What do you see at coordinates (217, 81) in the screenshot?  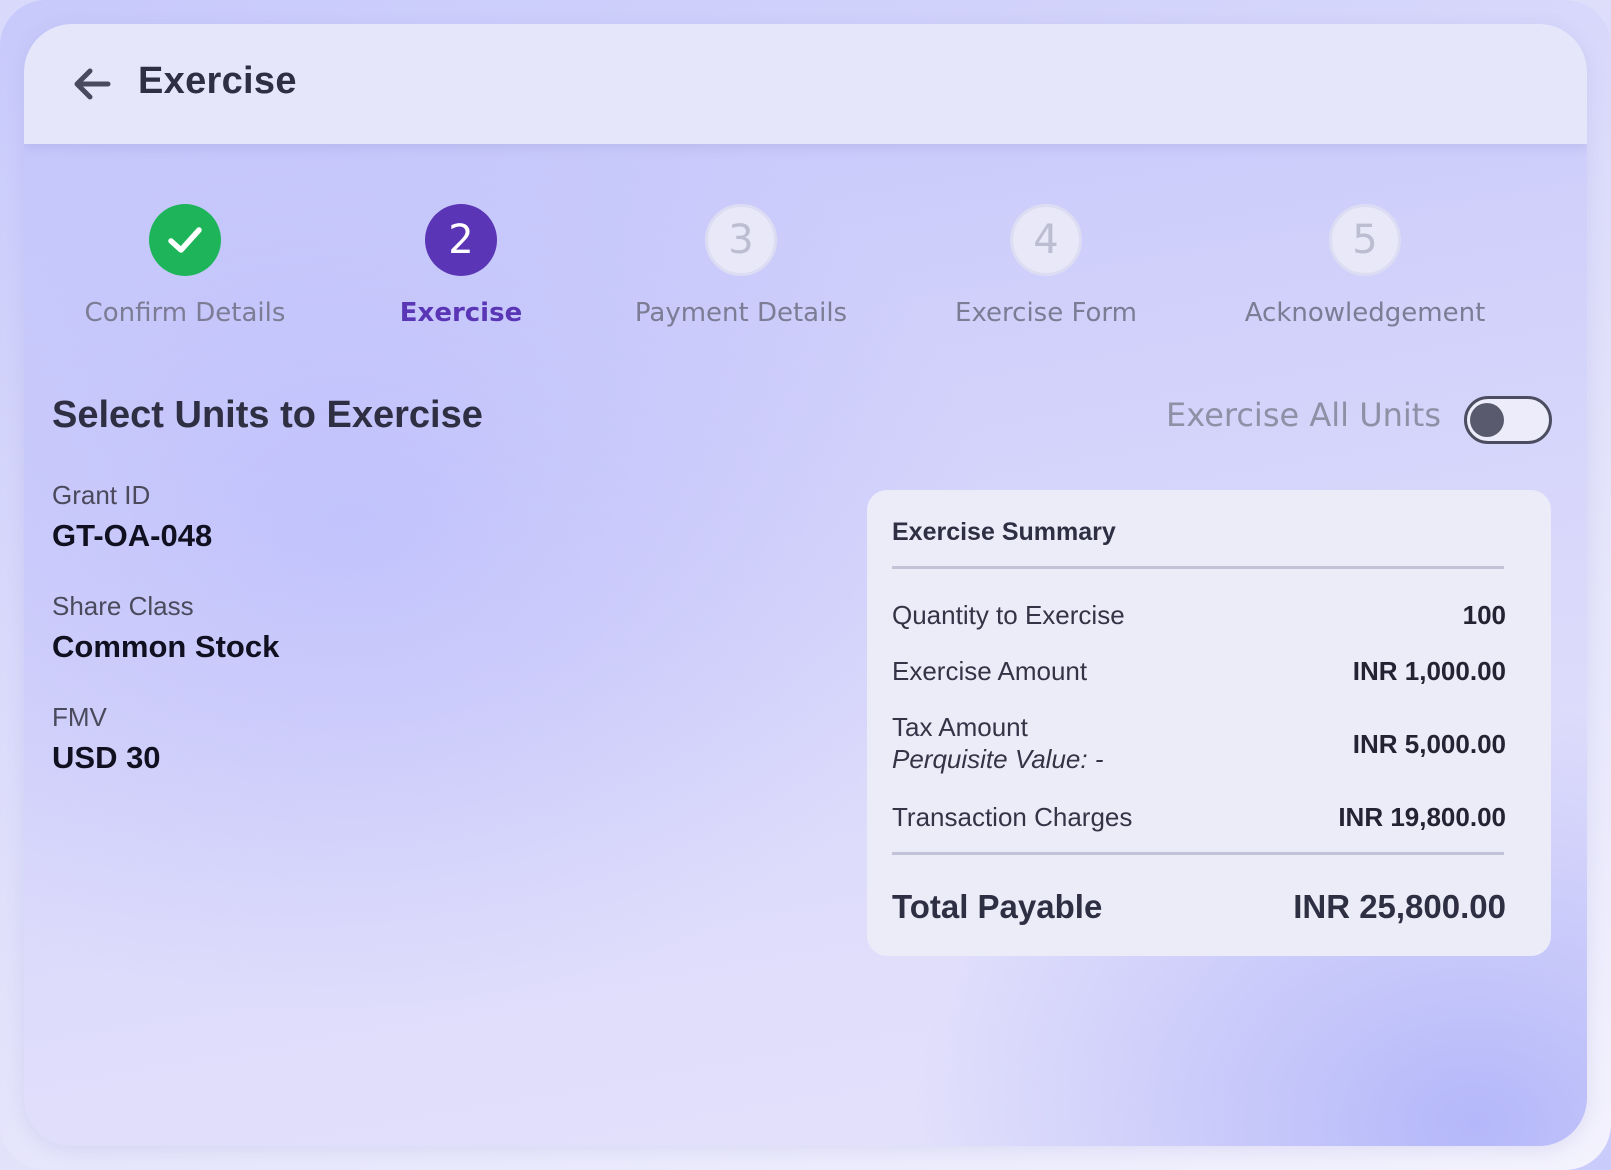 I see `page-title: Exercise` at bounding box center [217, 81].